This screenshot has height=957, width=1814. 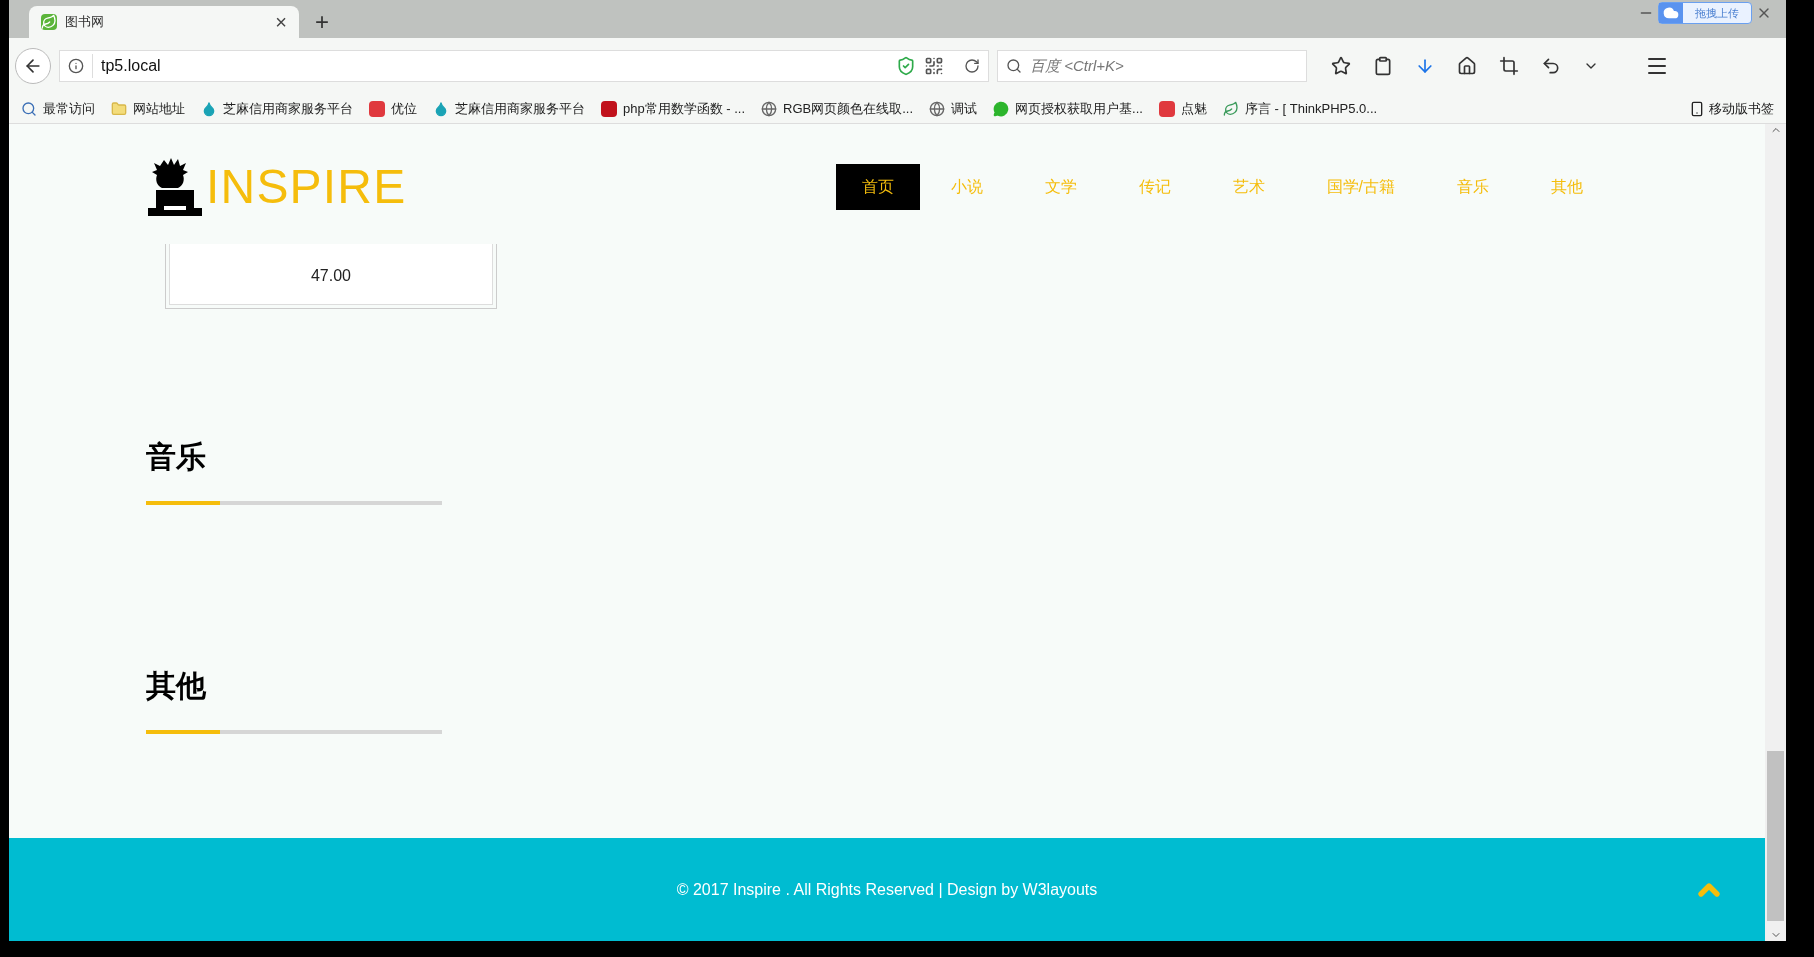 What do you see at coordinates (1001, 108) in the screenshot?
I see `chat-icon` at bounding box center [1001, 108].